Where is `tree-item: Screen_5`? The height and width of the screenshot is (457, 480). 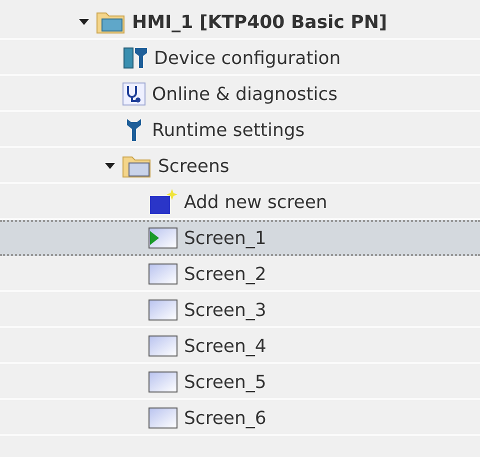 tree-item: Screen_5 is located at coordinates (240, 382).